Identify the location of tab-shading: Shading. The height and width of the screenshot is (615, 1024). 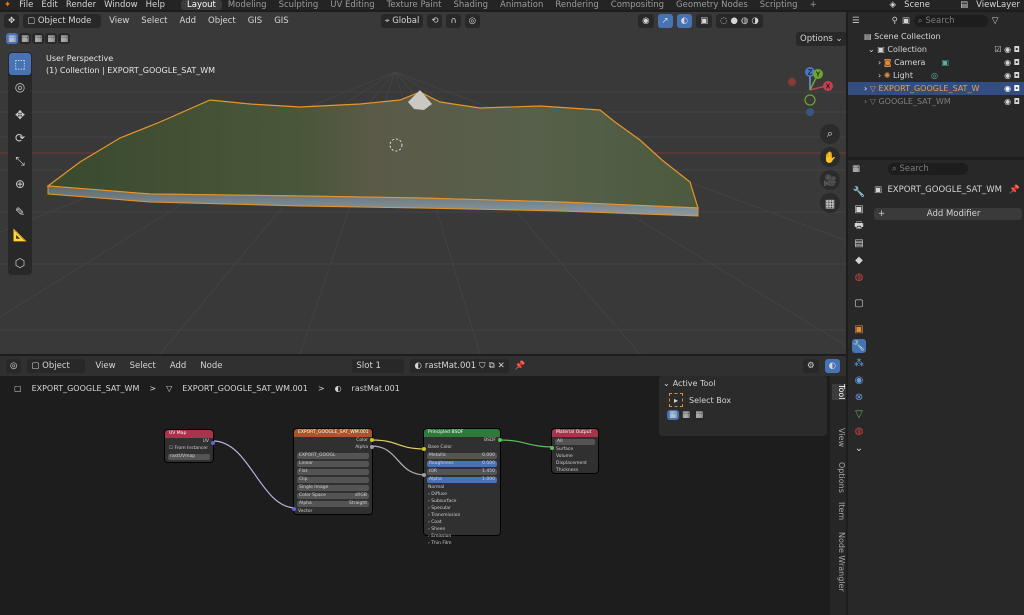
(470, 5).